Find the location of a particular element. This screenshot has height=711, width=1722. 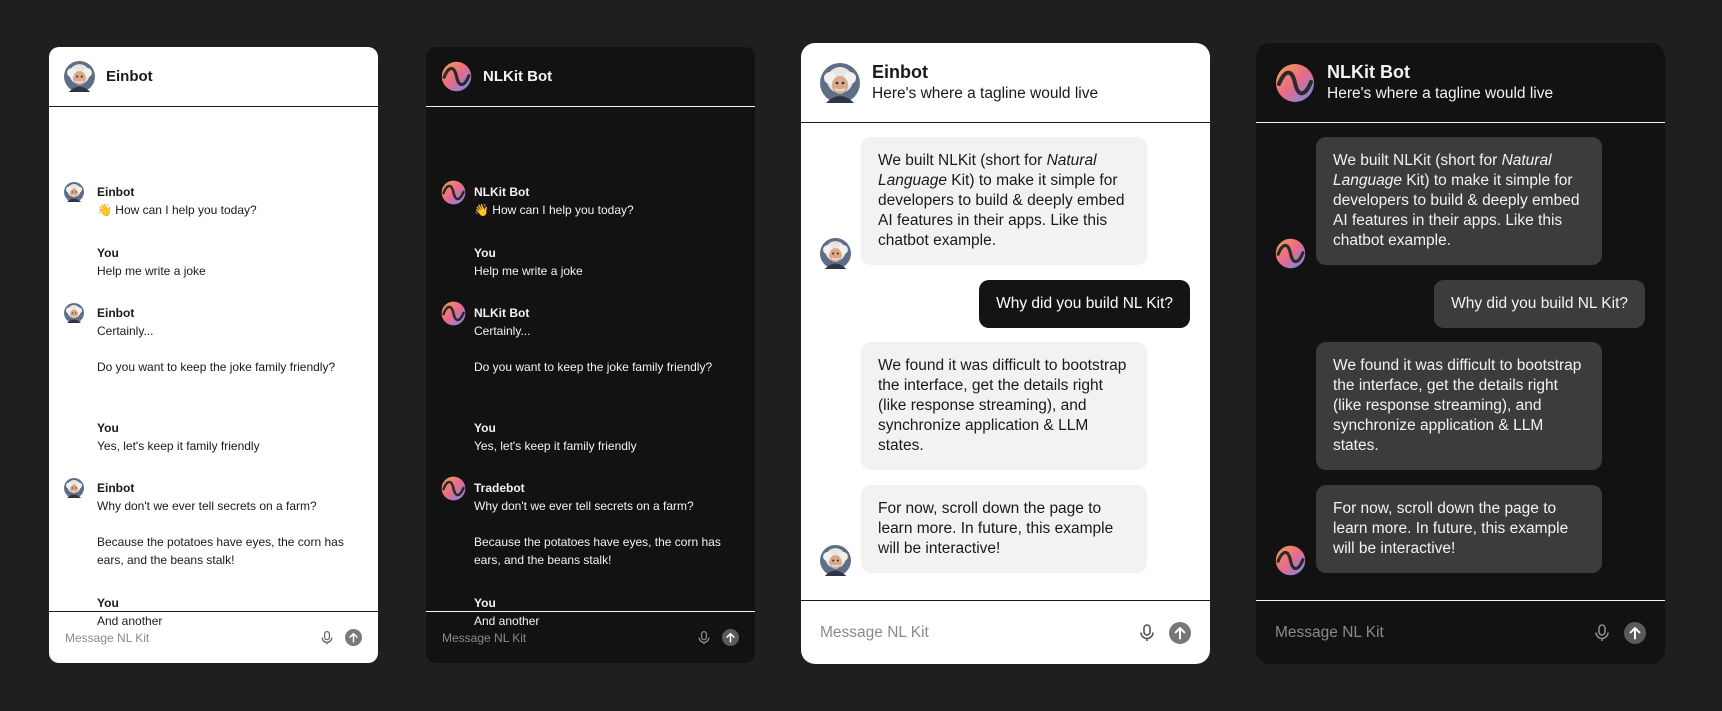

message: NLKit Bot 👋 How can I help you today? is located at coordinates (604, 201).